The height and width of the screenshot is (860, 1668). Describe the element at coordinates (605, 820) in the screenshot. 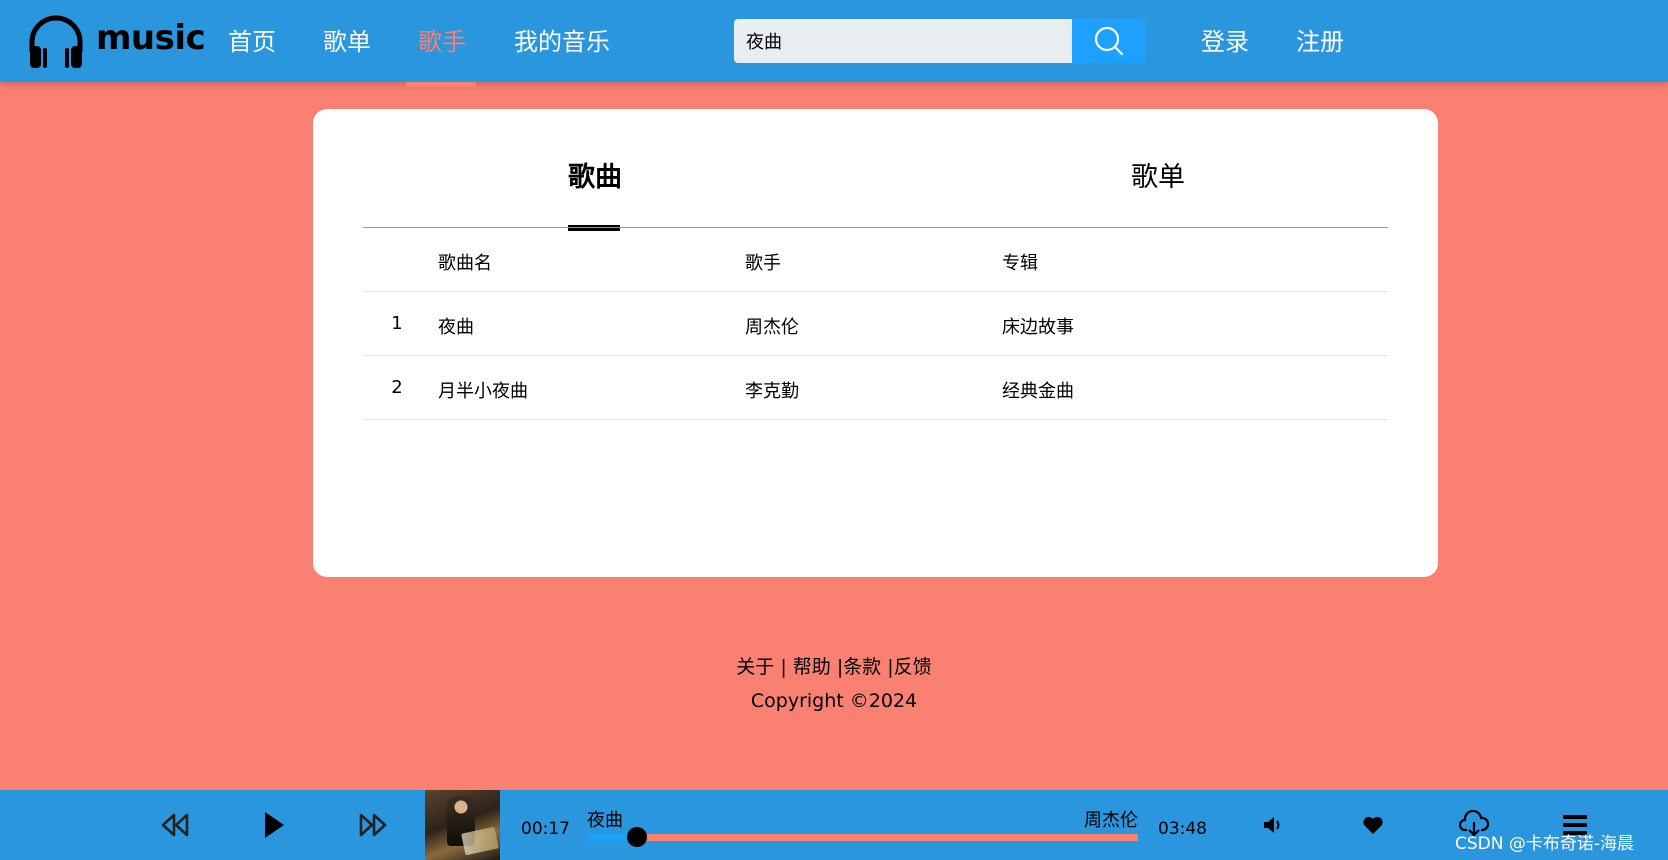

I see `now-playing-song: 夜曲` at that location.